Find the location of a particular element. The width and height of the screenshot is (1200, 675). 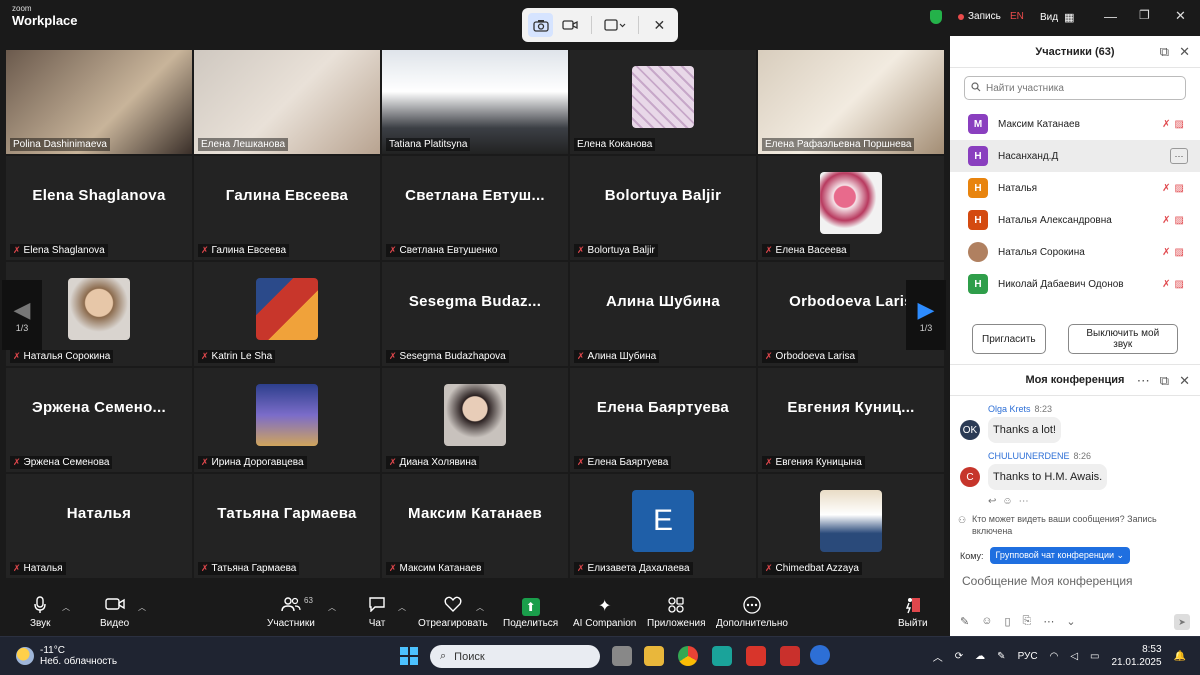

participant-tile: Елена Рафаэльевна Поршнева is located at coordinates (851, 102).